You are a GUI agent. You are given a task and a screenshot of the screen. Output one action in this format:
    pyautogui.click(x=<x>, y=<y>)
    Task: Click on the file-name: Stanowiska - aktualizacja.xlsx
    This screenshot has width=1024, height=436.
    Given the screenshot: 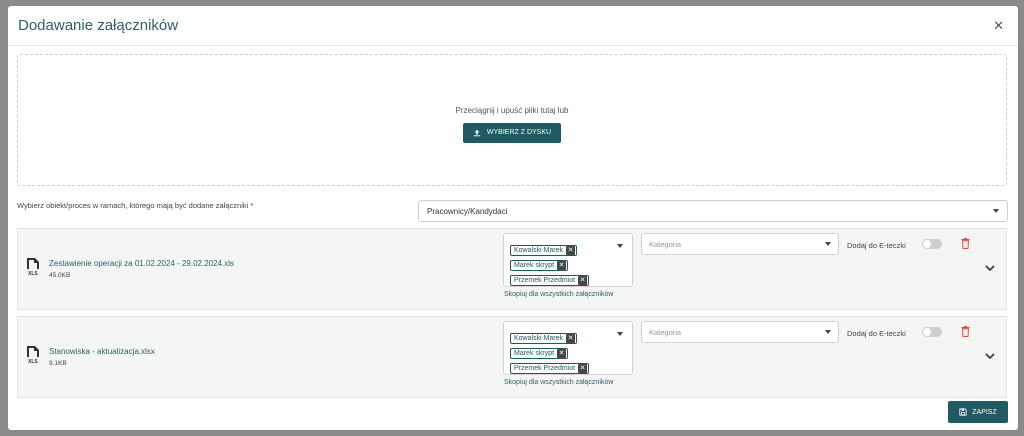 What is the action you would take?
    pyautogui.click(x=102, y=351)
    